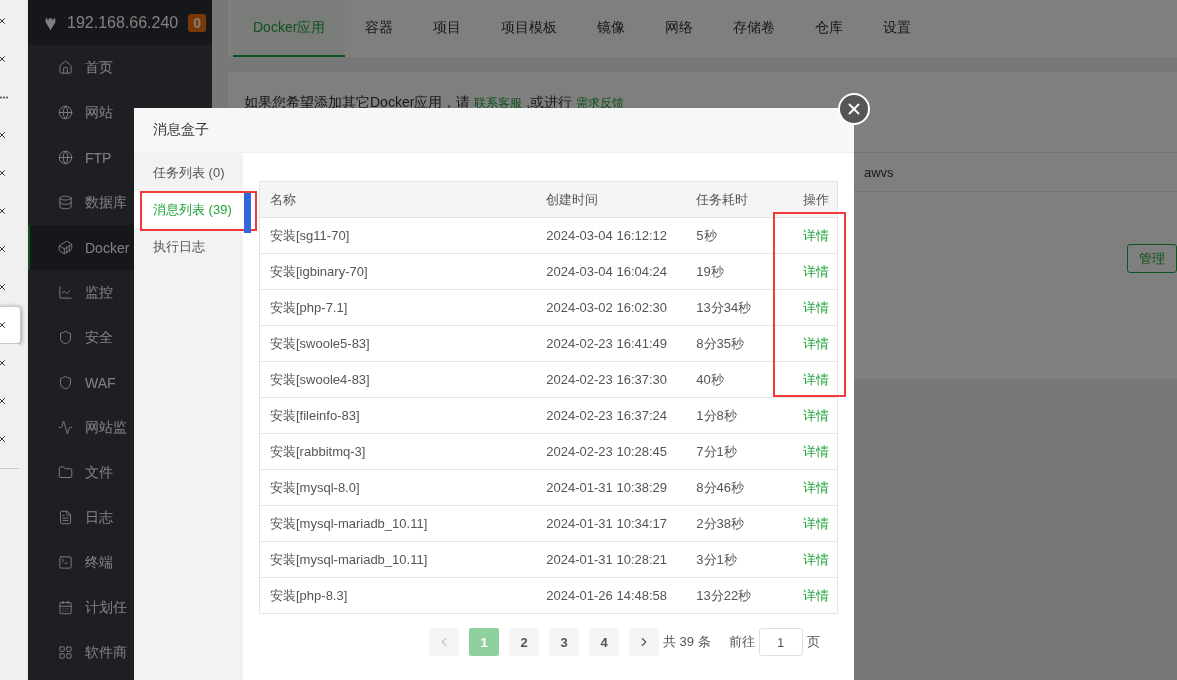  What do you see at coordinates (120, 427) in the screenshot?
I see `sidebar-item: 网站监` at bounding box center [120, 427].